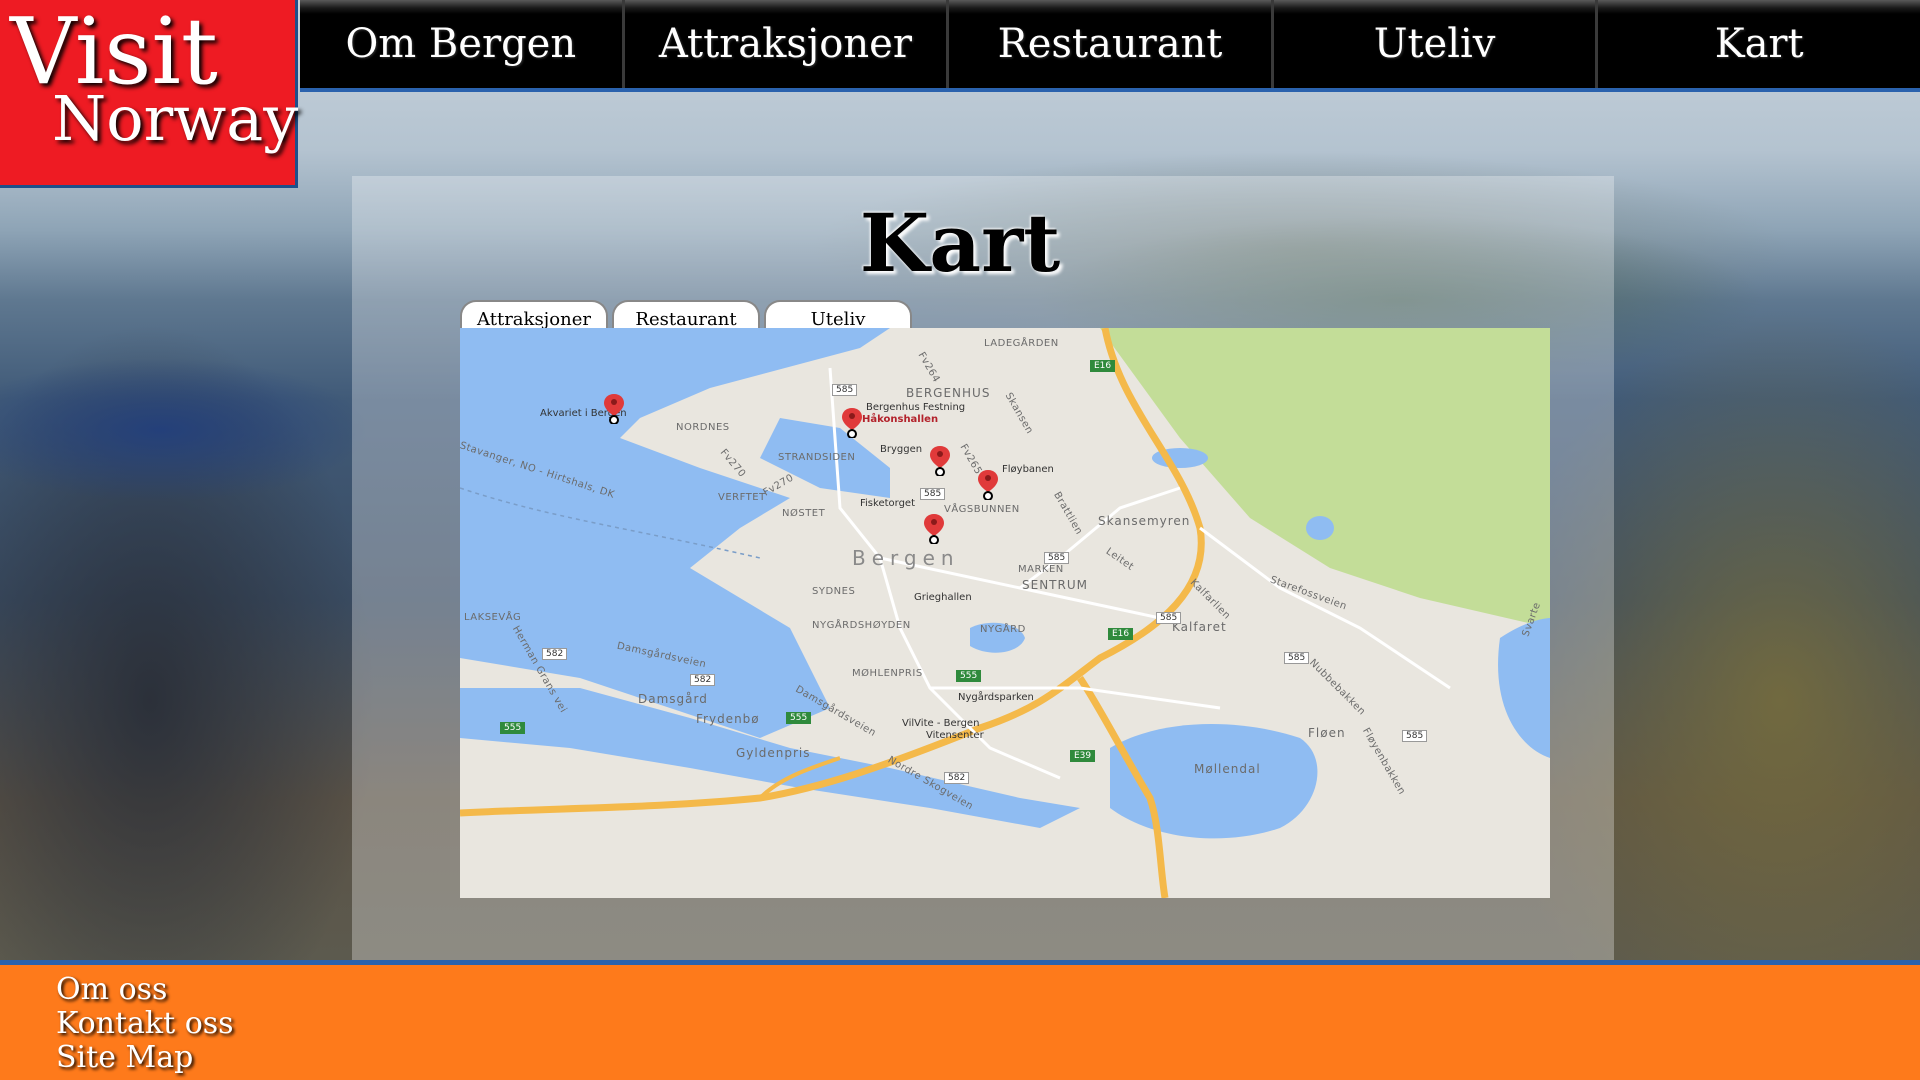 Image resolution: width=1920 pixels, height=1080 pixels. I want to click on place-vitensenter: Vitensenter, so click(955, 735).